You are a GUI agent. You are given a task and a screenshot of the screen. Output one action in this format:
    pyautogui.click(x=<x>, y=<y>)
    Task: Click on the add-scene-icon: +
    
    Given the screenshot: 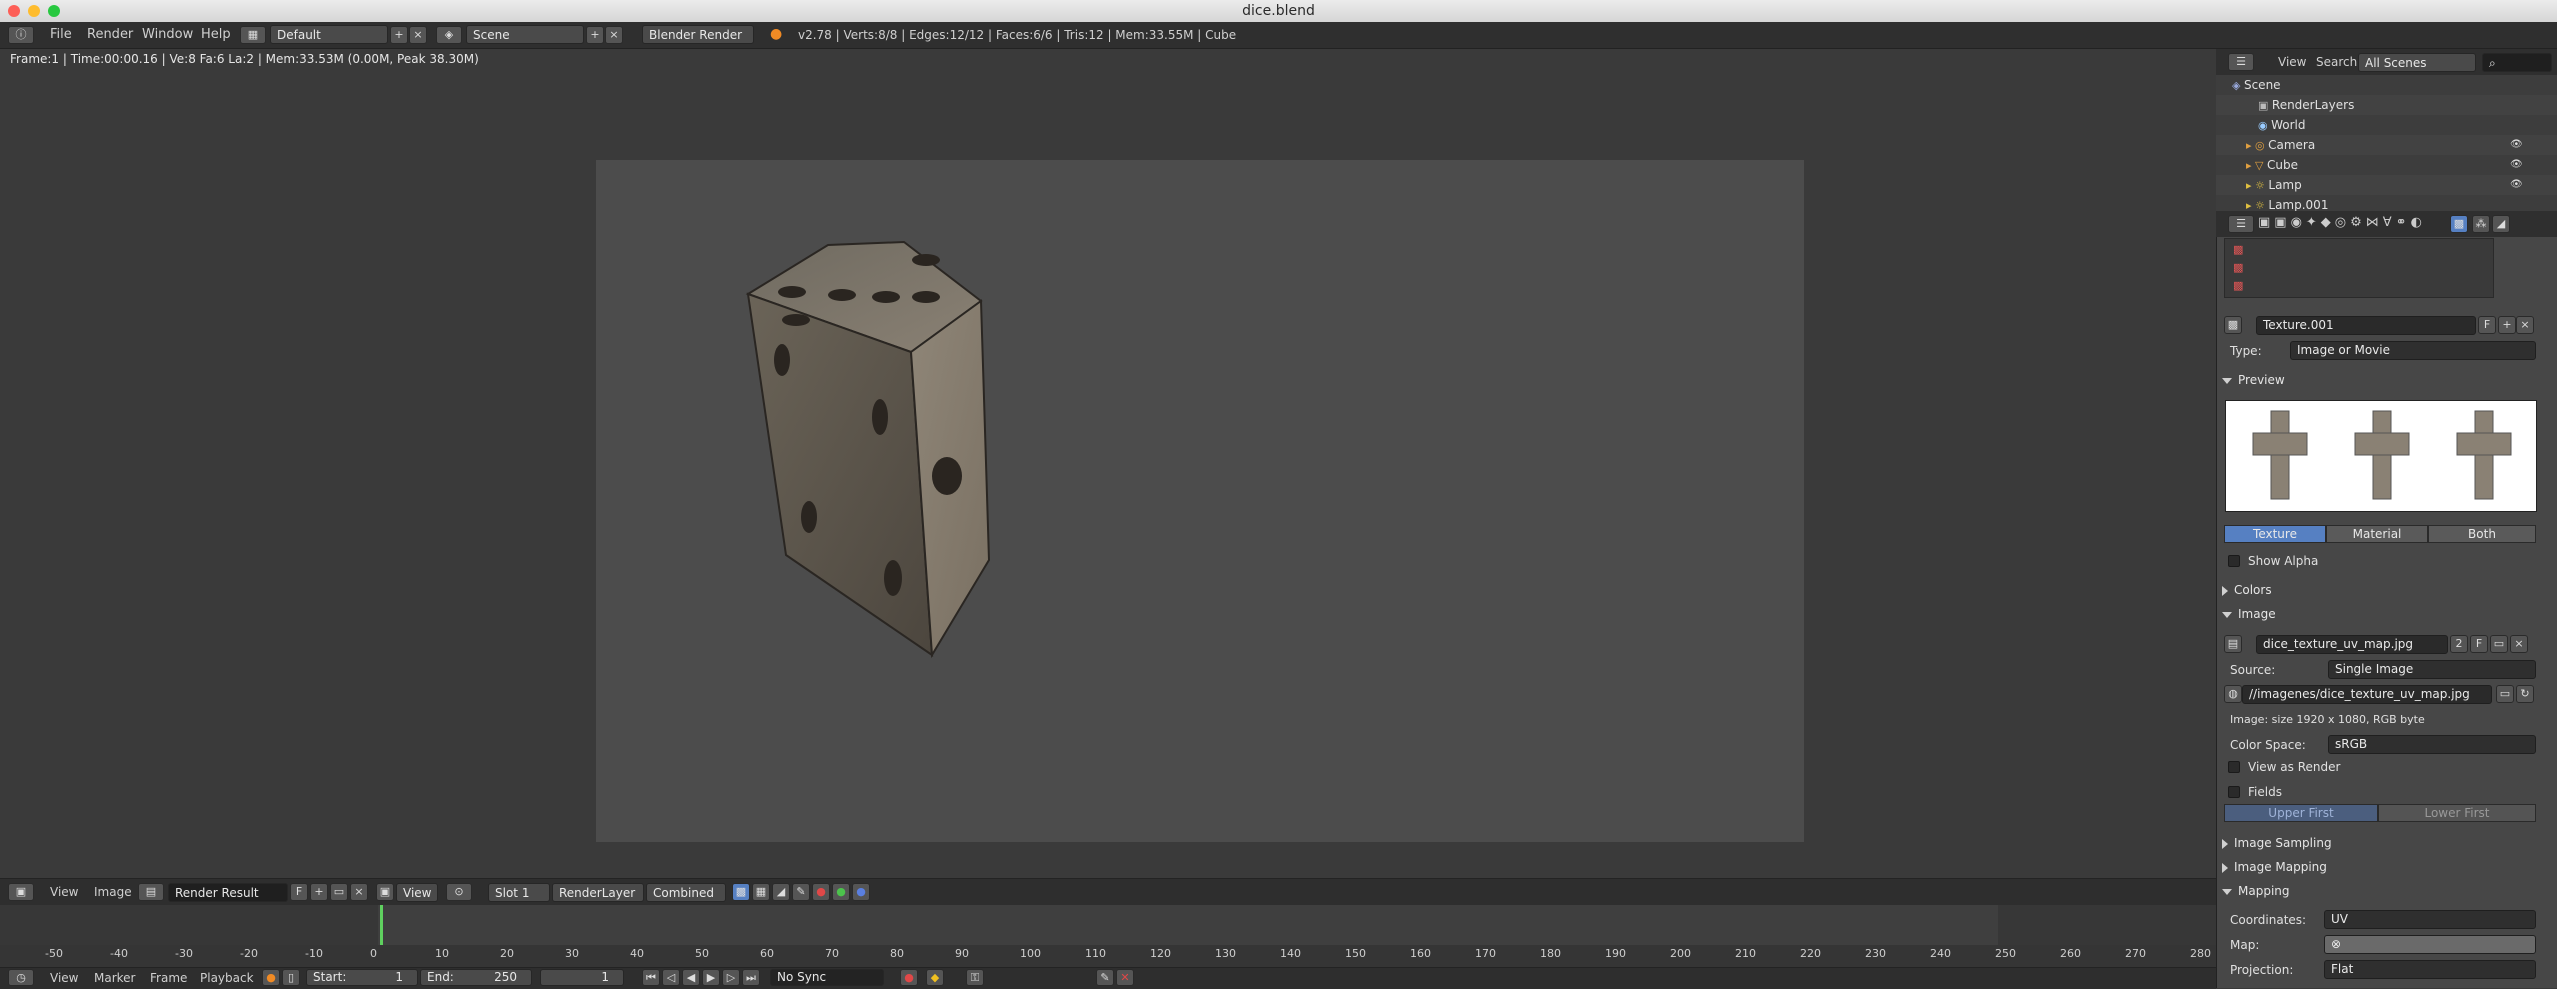 What is the action you would take?
    pyautogui.click(x=595, y=35)
    